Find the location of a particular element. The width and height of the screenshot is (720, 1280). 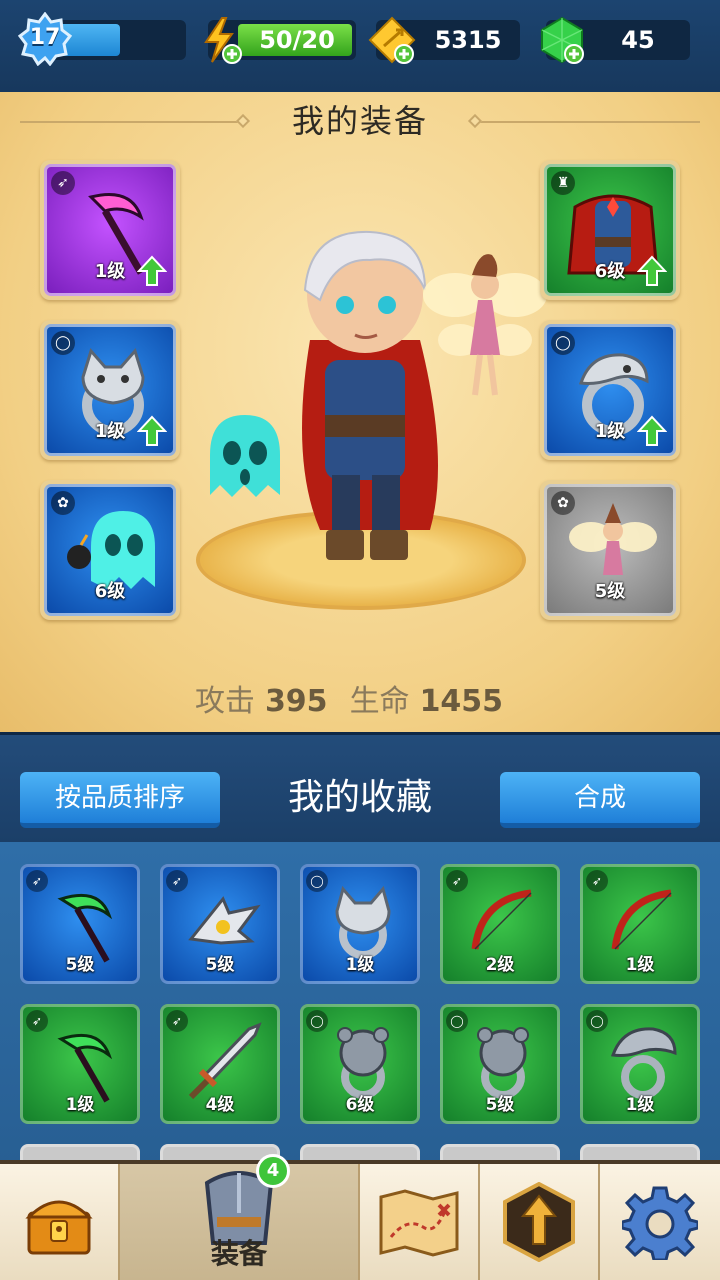

collection-title: 我的收藏 is located at coordinates (359, 797).